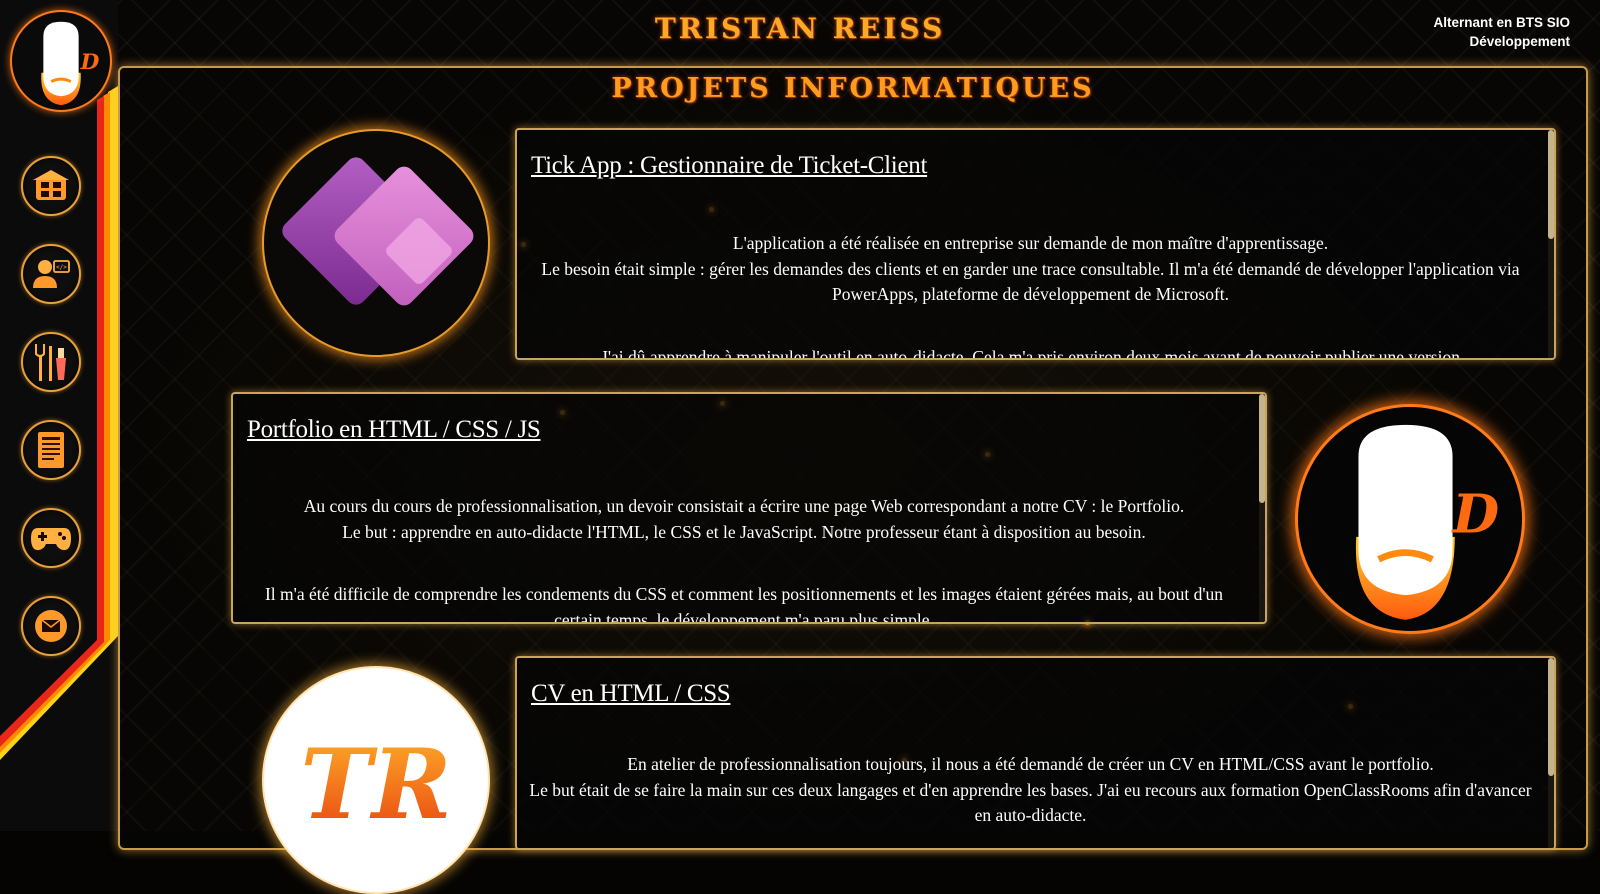  I want to click on svg-text: TR, so click(375, 784).